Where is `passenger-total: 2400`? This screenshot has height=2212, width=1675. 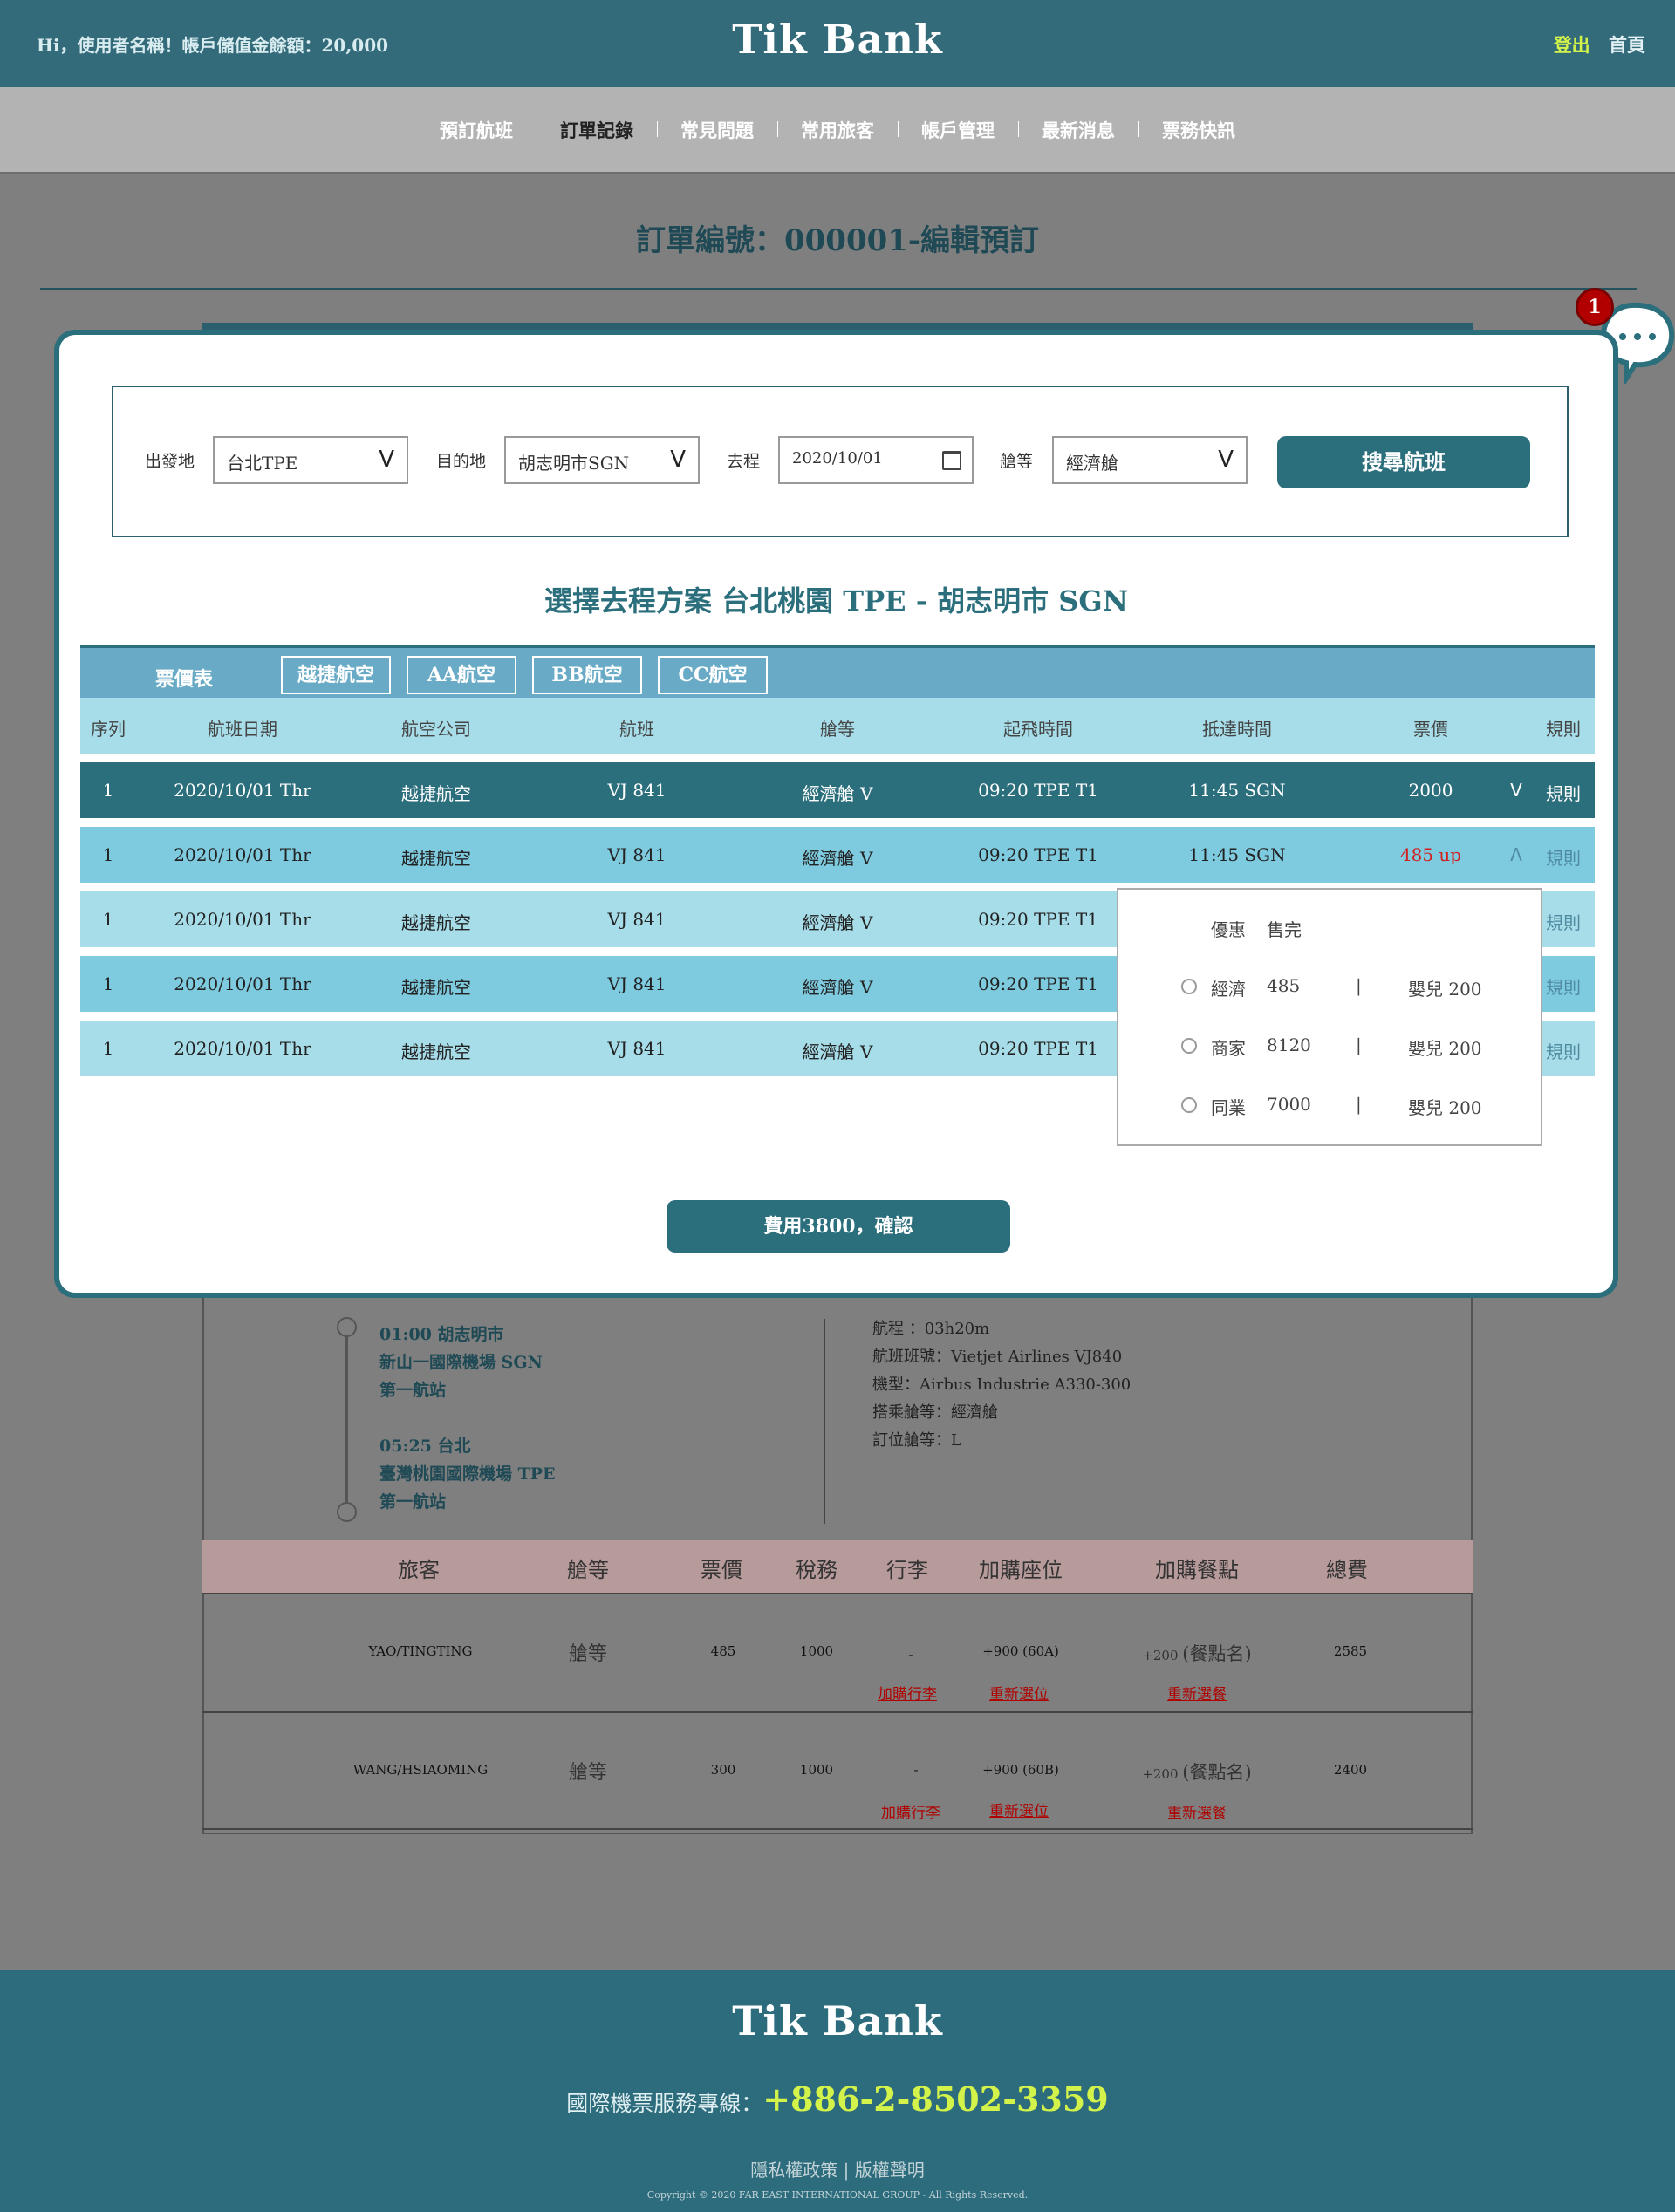
passenger-total: 2400 is located at coordinates (1350, 1770).